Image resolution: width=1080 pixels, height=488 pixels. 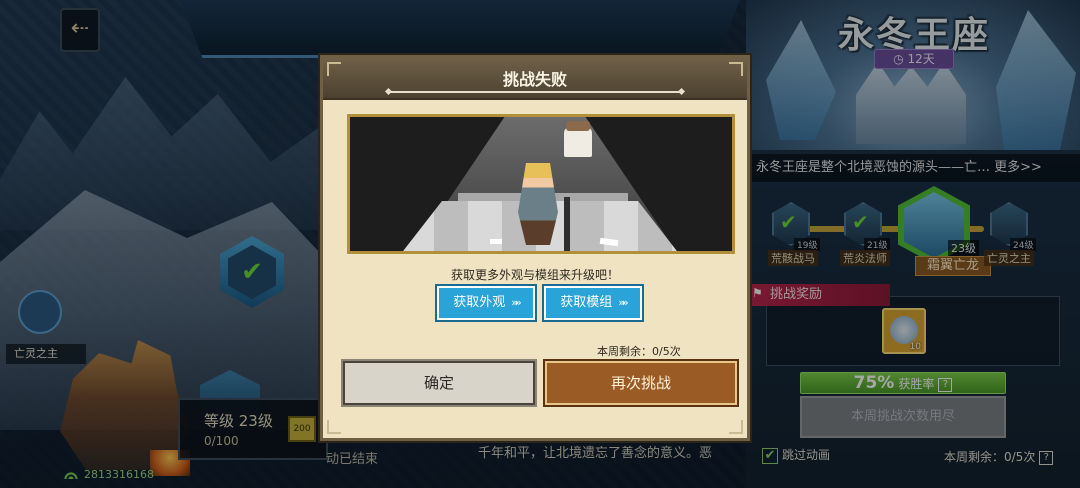 I want to click on defeat-scene-image, so click(x=541, y=184).